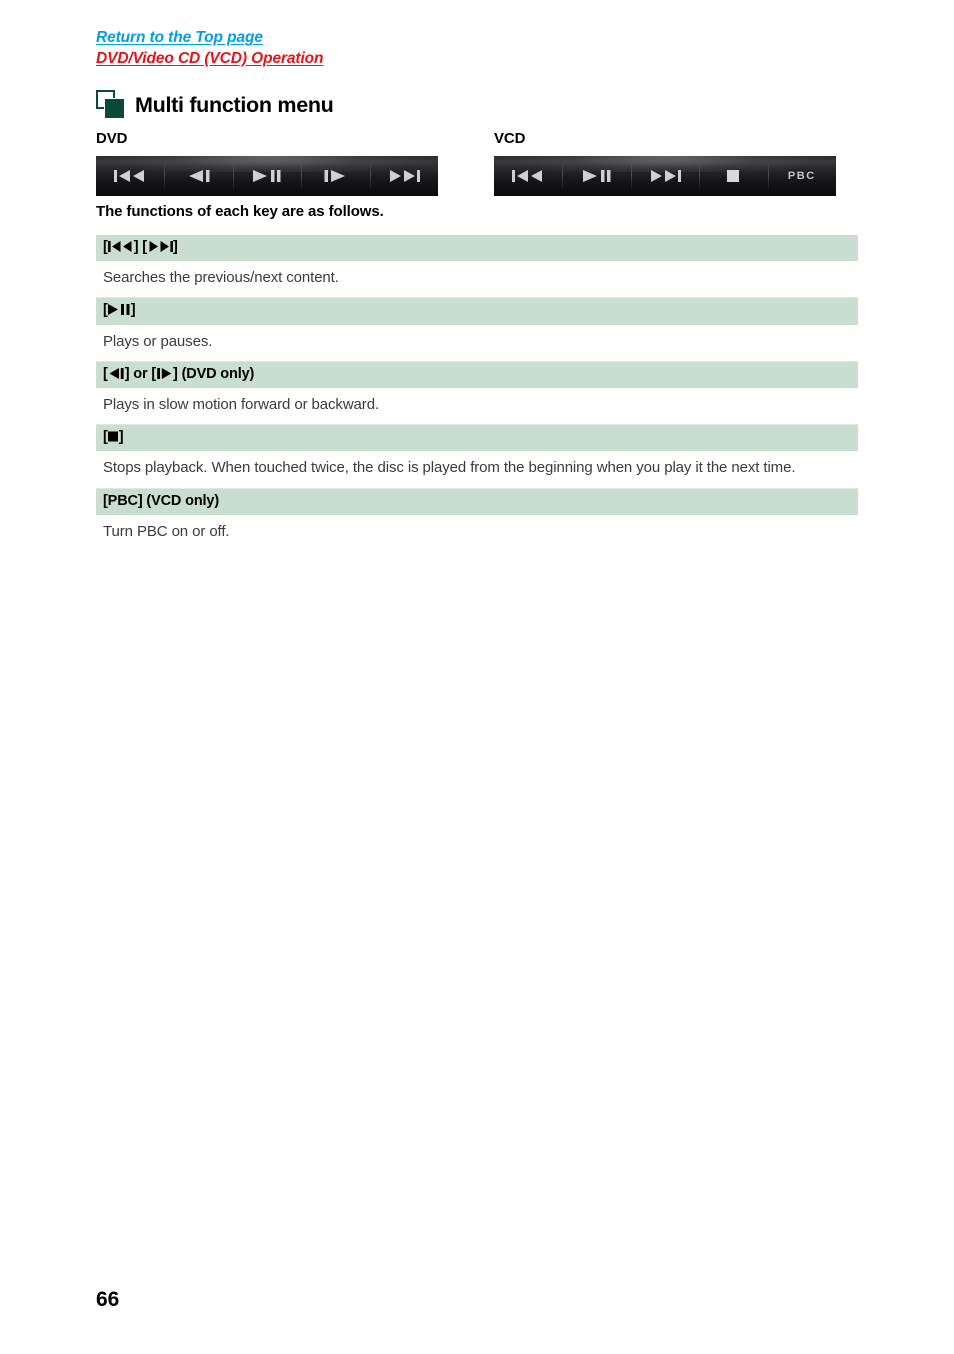  What do you see at coordinates (161, 500) in the screenshot?
I see `pbc-key-header-label: [PBC] (VCD only)` at bounding box center [161, 500].